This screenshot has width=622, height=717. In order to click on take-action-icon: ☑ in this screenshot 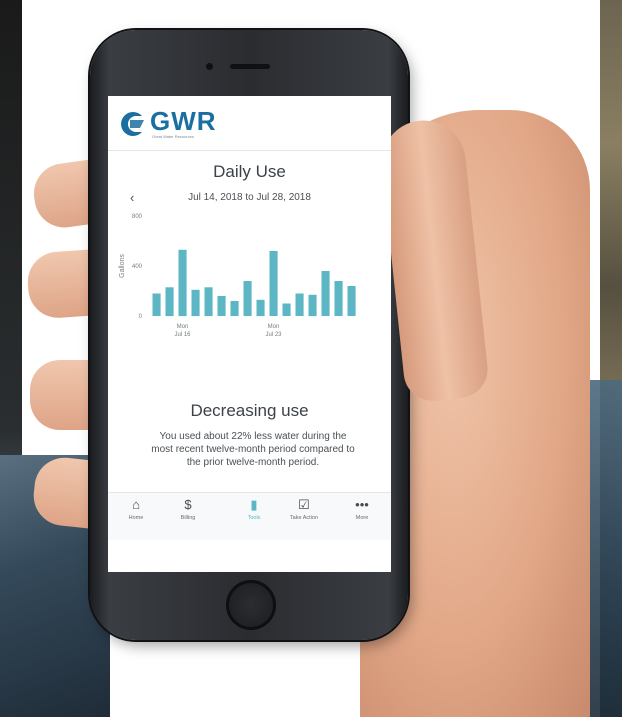, I will do `click(304, 504)`.